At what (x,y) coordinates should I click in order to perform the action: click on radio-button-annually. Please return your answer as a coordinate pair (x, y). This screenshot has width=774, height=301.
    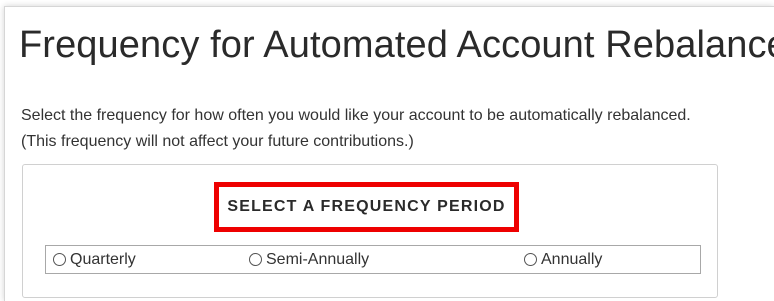
    Looking at the image, I should click on (530, 259).